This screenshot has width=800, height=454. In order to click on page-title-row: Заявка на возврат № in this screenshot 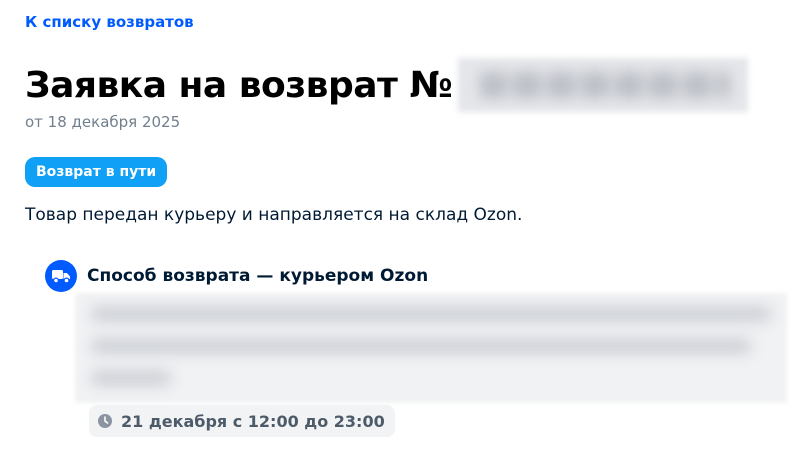, I will do `click(387, 85)`.